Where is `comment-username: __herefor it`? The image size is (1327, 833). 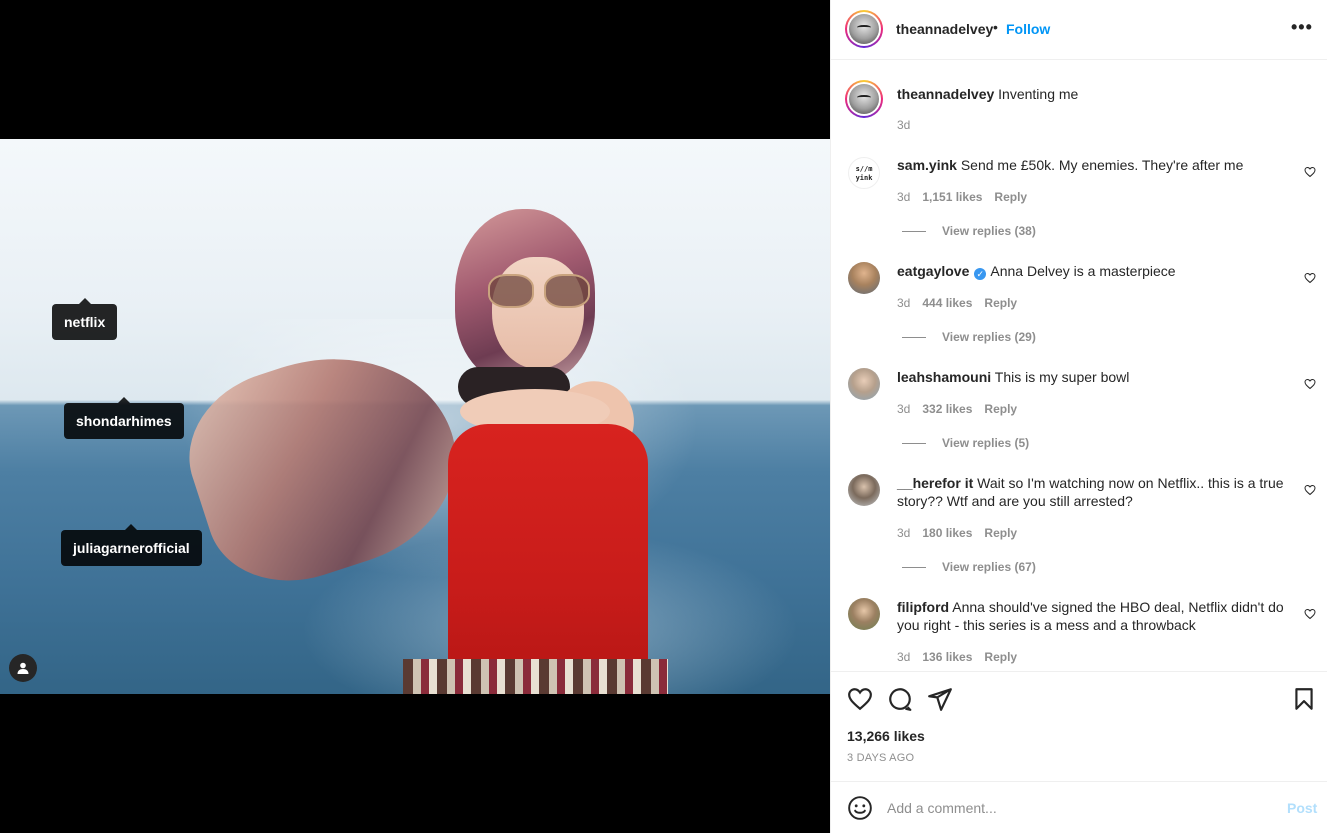 comment-username: __herefor it is located at coordinates (935, 483).